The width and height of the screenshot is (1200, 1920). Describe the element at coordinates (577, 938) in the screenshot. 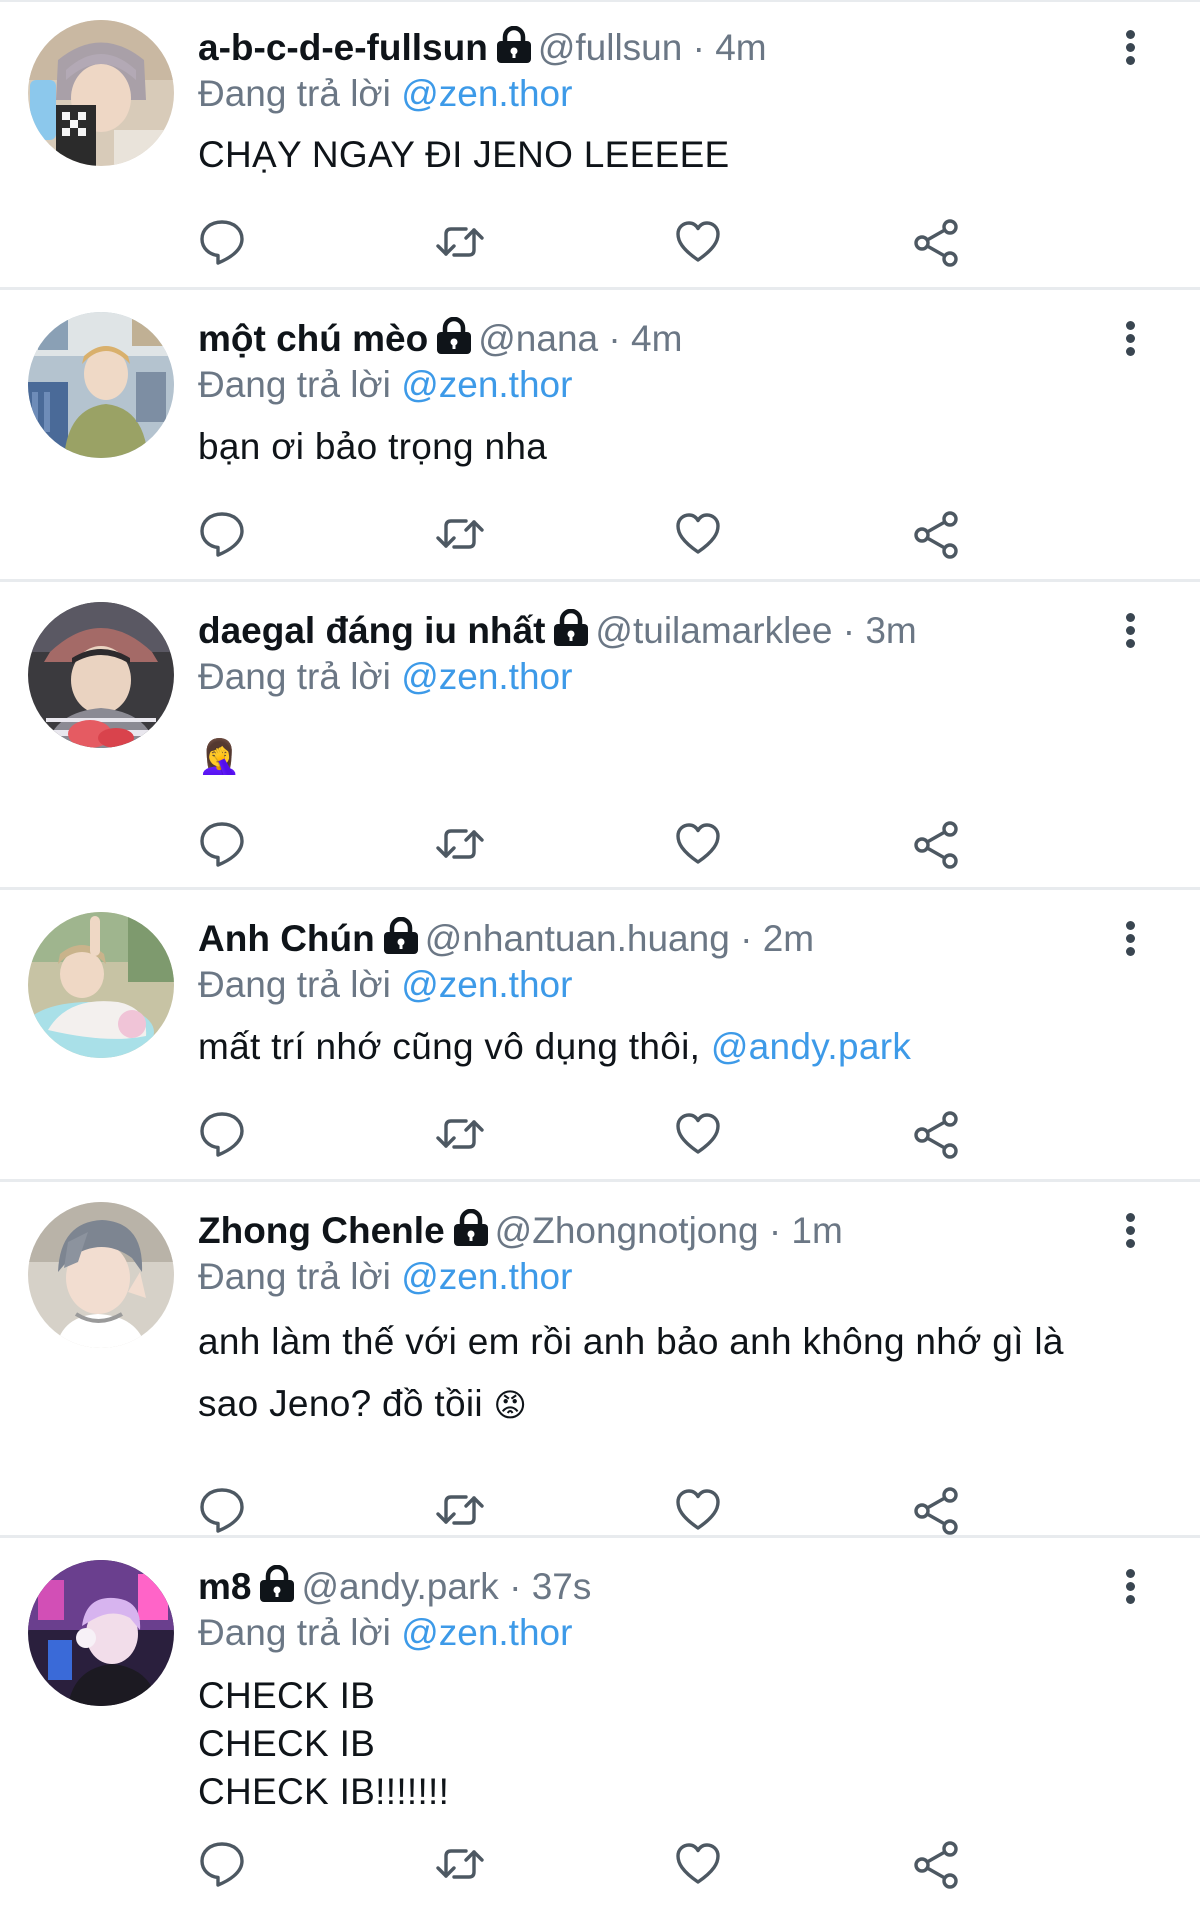

I see `user-handle: @nhantuan.huang` at that location.